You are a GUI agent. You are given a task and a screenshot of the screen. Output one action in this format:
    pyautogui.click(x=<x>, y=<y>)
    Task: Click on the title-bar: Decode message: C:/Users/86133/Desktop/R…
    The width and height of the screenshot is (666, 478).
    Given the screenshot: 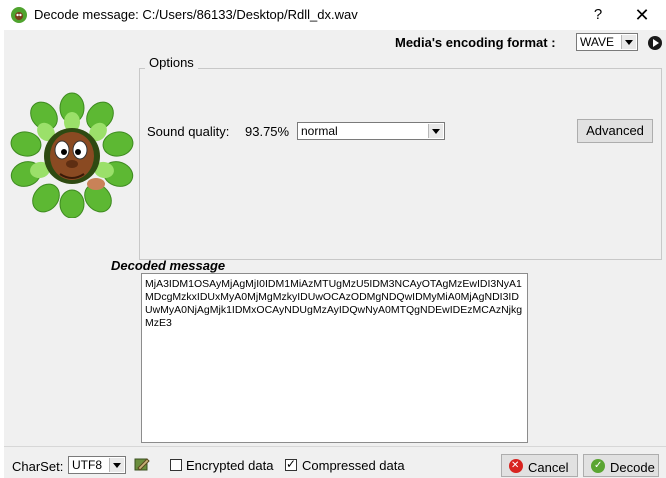 What is the action you would take?
    pyautogui.click(x=333, y=15)
    